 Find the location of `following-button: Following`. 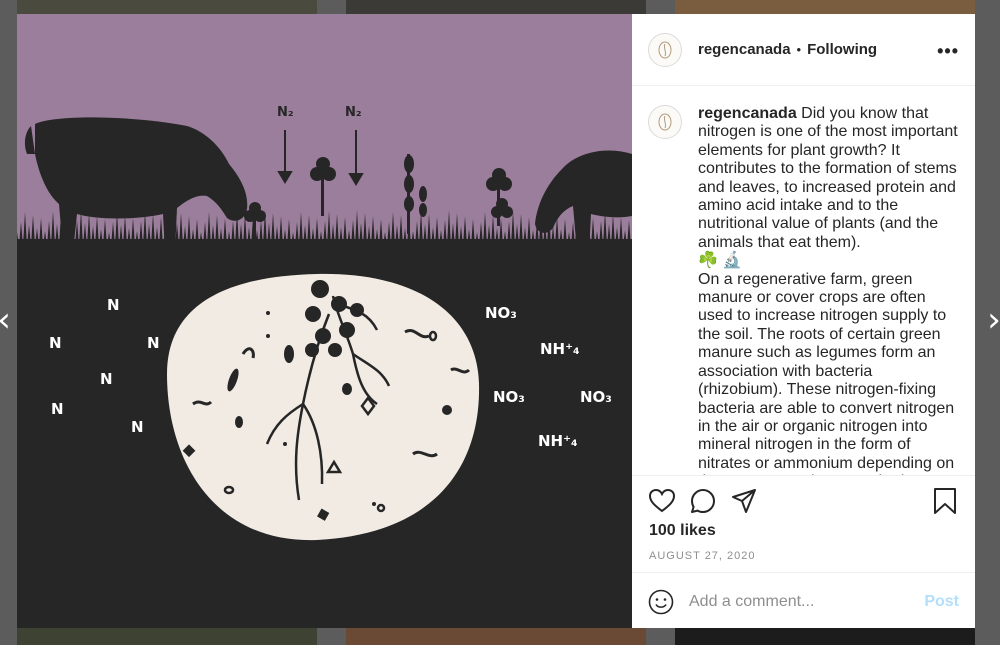

following-button: Following is located at coordinates (842, 49).